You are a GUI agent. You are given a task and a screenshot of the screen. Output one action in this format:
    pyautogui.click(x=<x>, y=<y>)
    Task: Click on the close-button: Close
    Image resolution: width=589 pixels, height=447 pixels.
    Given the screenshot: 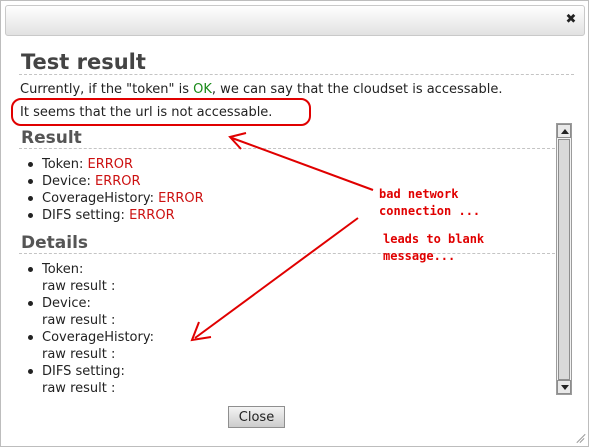 What is the action you would take?
    pyautogui.click(x=256, y=417)
    